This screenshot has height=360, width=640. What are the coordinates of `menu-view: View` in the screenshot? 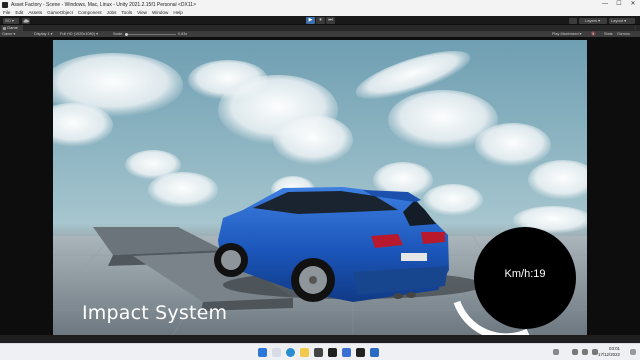 It's located at (142, 12).